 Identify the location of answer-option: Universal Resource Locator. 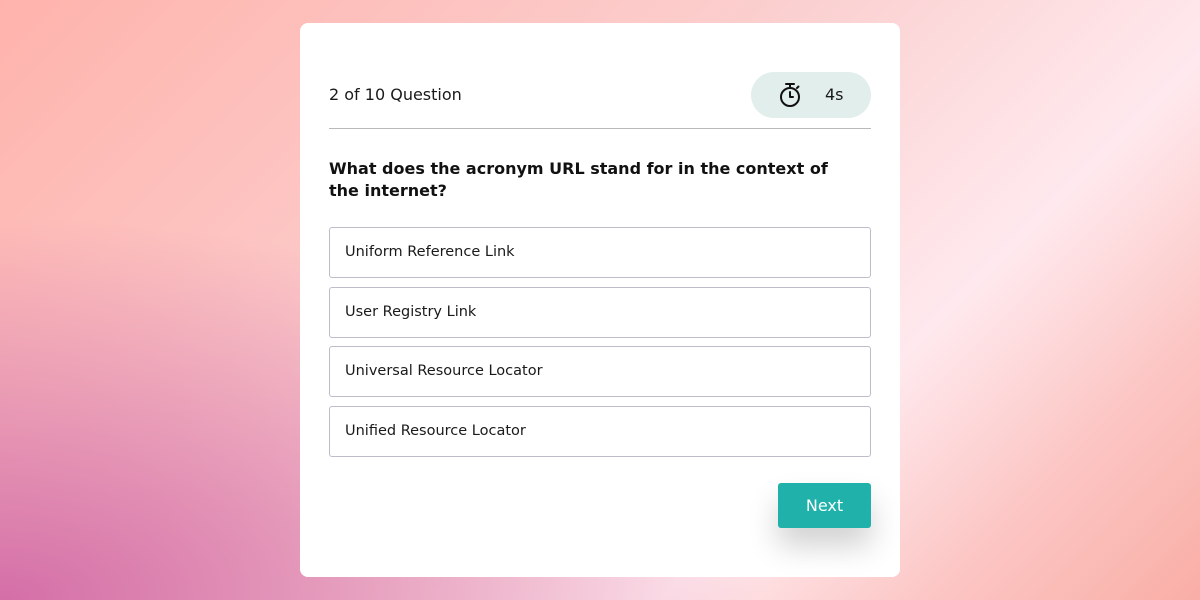
(600, 371).